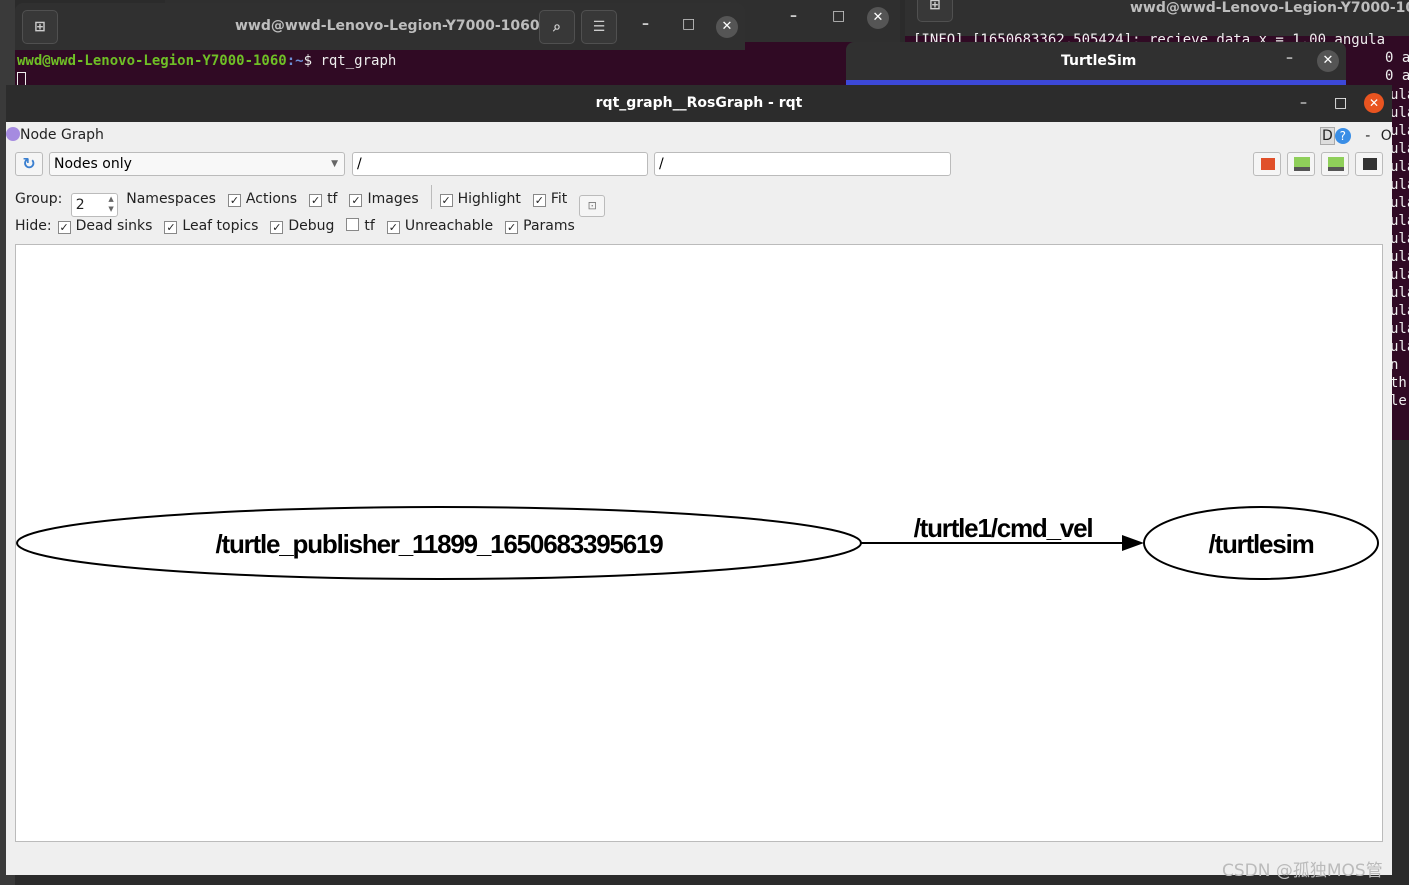 The image size is (1409, 885). I want to click on checkbox-tf: ✓ tf, so click(323, 199).